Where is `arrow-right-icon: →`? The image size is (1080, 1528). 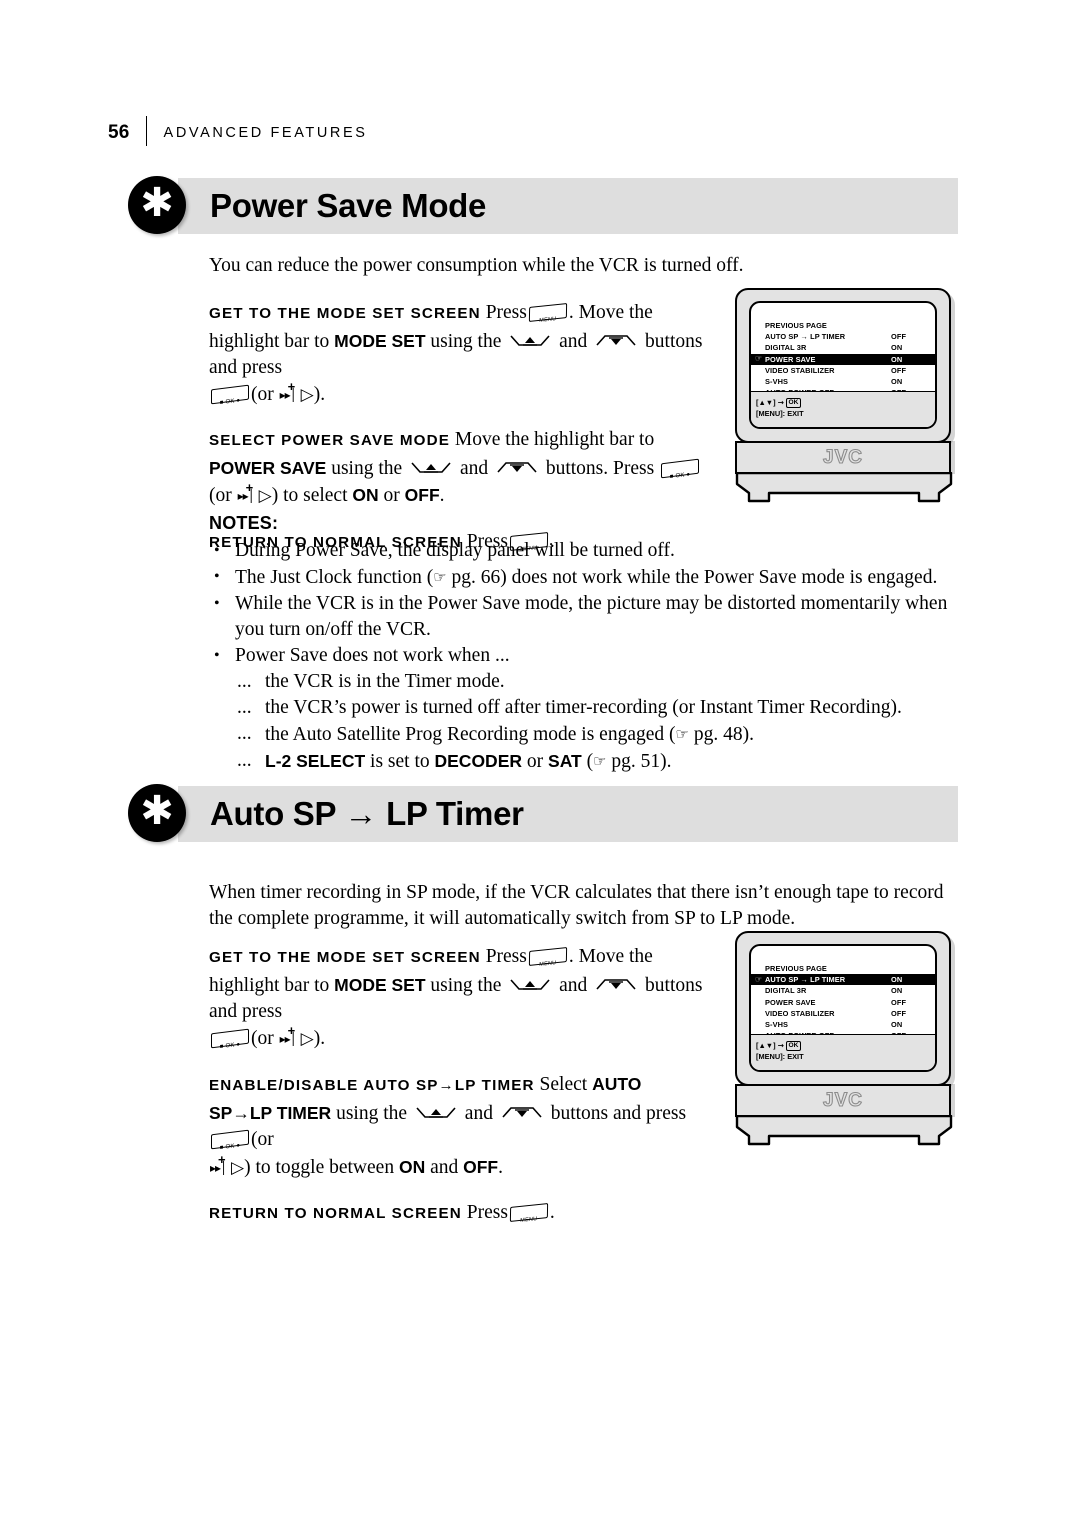 arrow-right-icon: → is located at coordinates (780, 402).